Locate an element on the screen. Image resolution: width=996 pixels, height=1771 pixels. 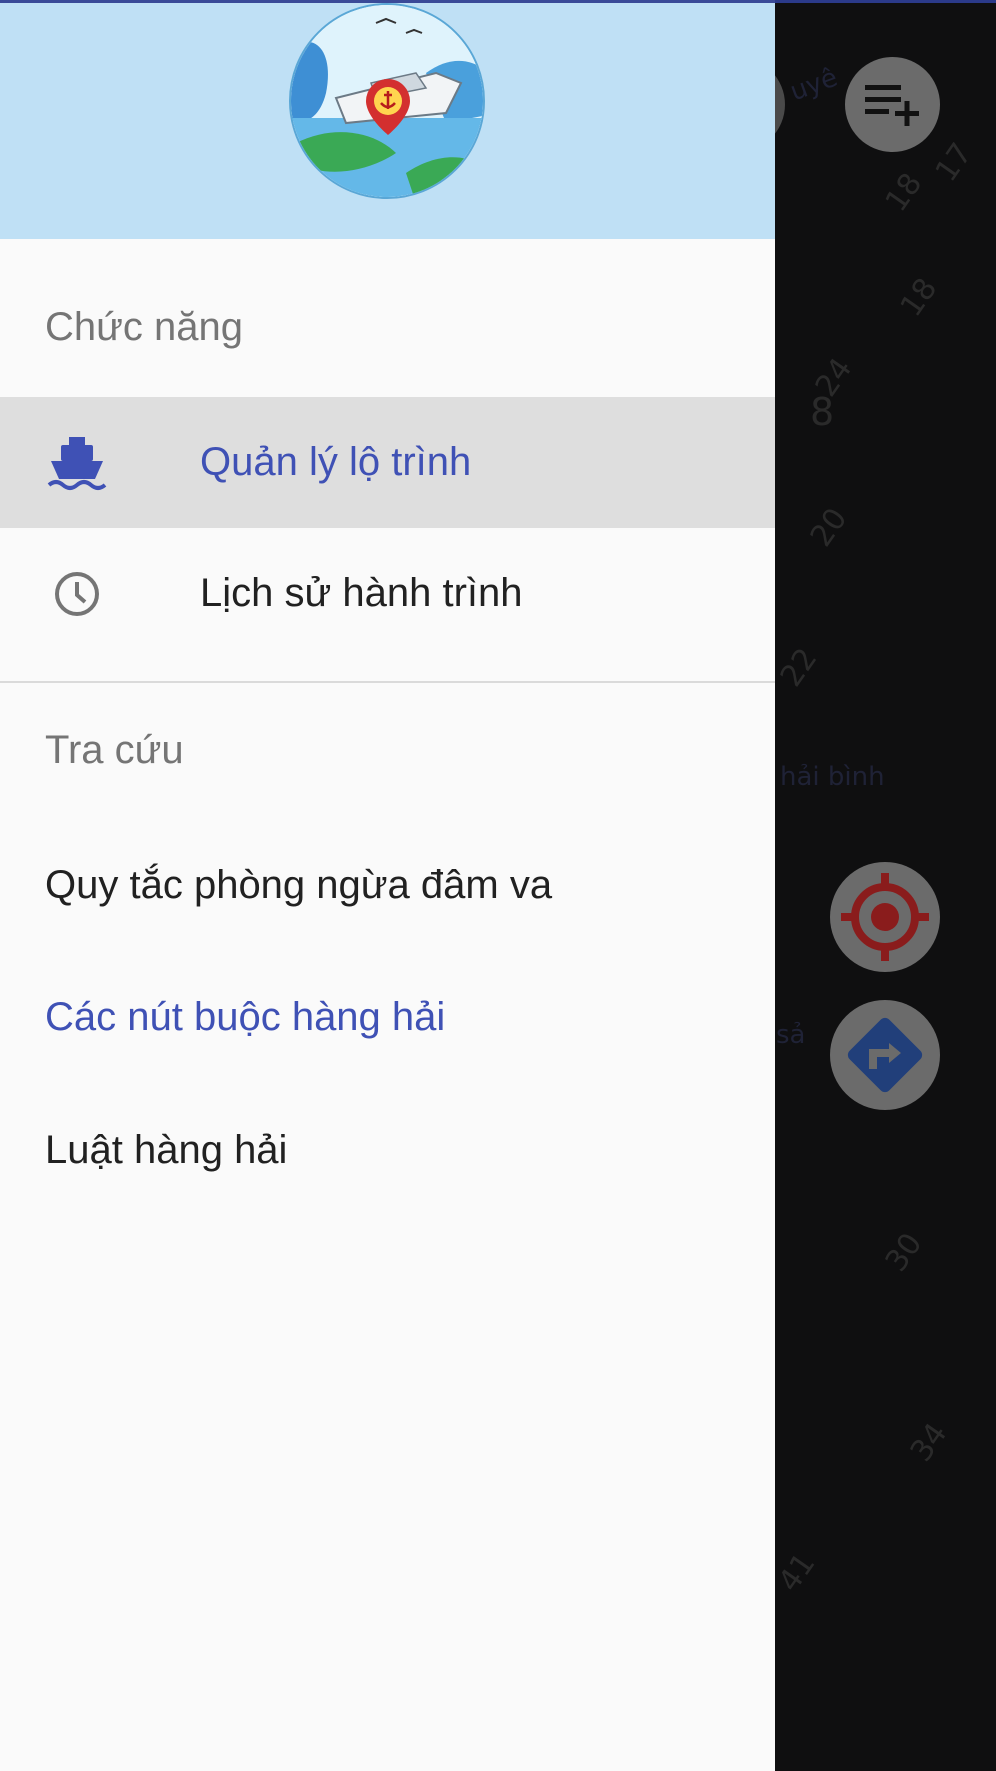
app-logo is located at coordinates (387, 101).